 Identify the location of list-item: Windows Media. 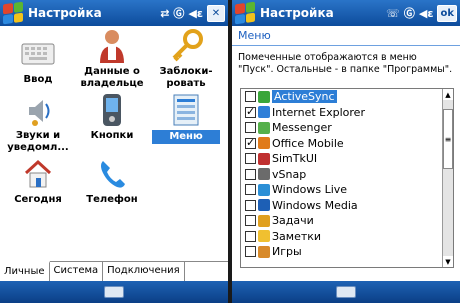
(342, 206).